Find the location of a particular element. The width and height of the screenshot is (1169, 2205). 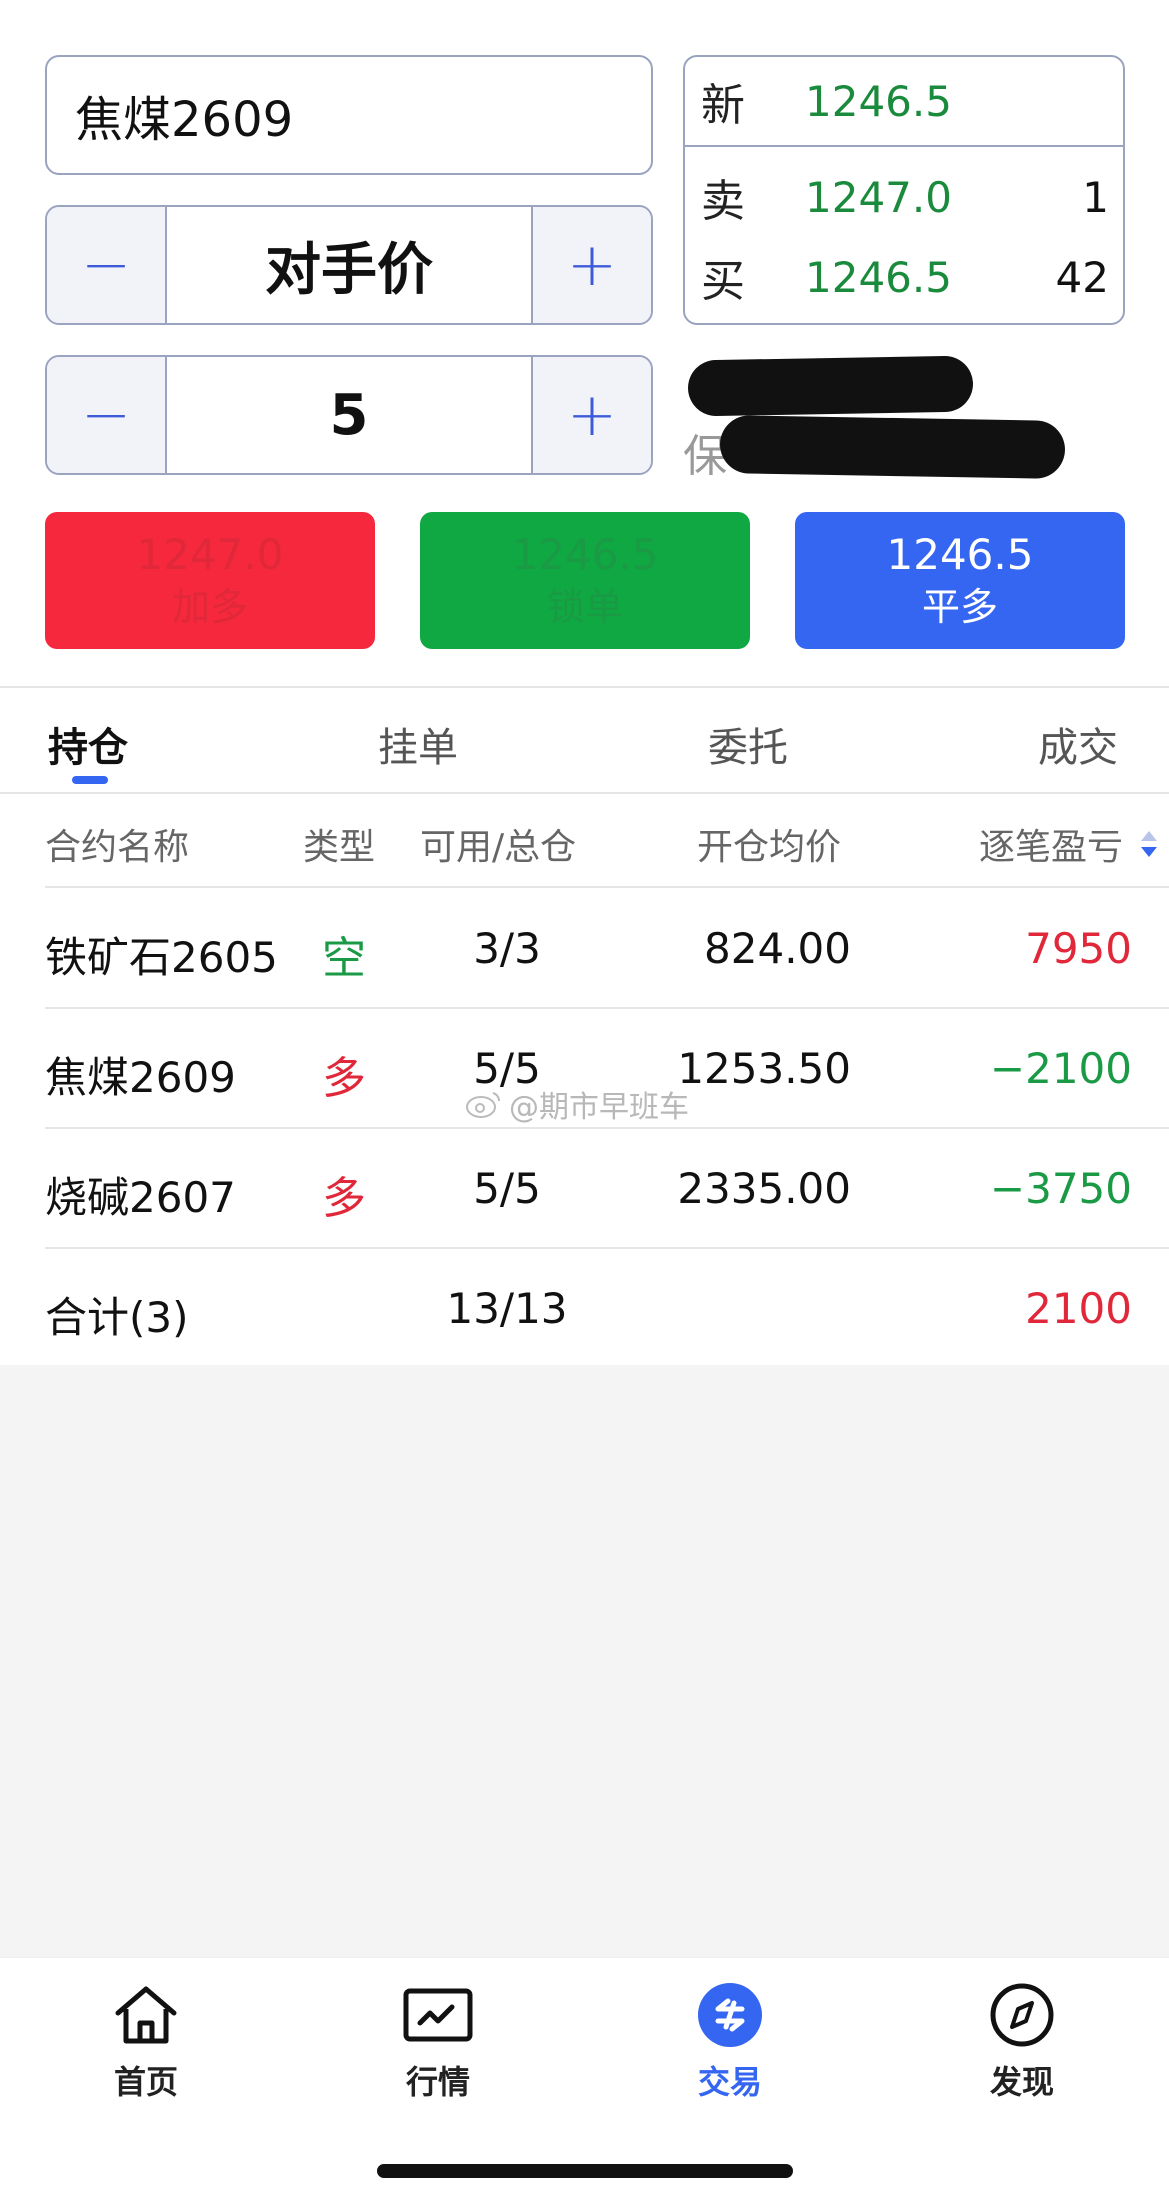

home-icon is located at coordinates (146, 2015).